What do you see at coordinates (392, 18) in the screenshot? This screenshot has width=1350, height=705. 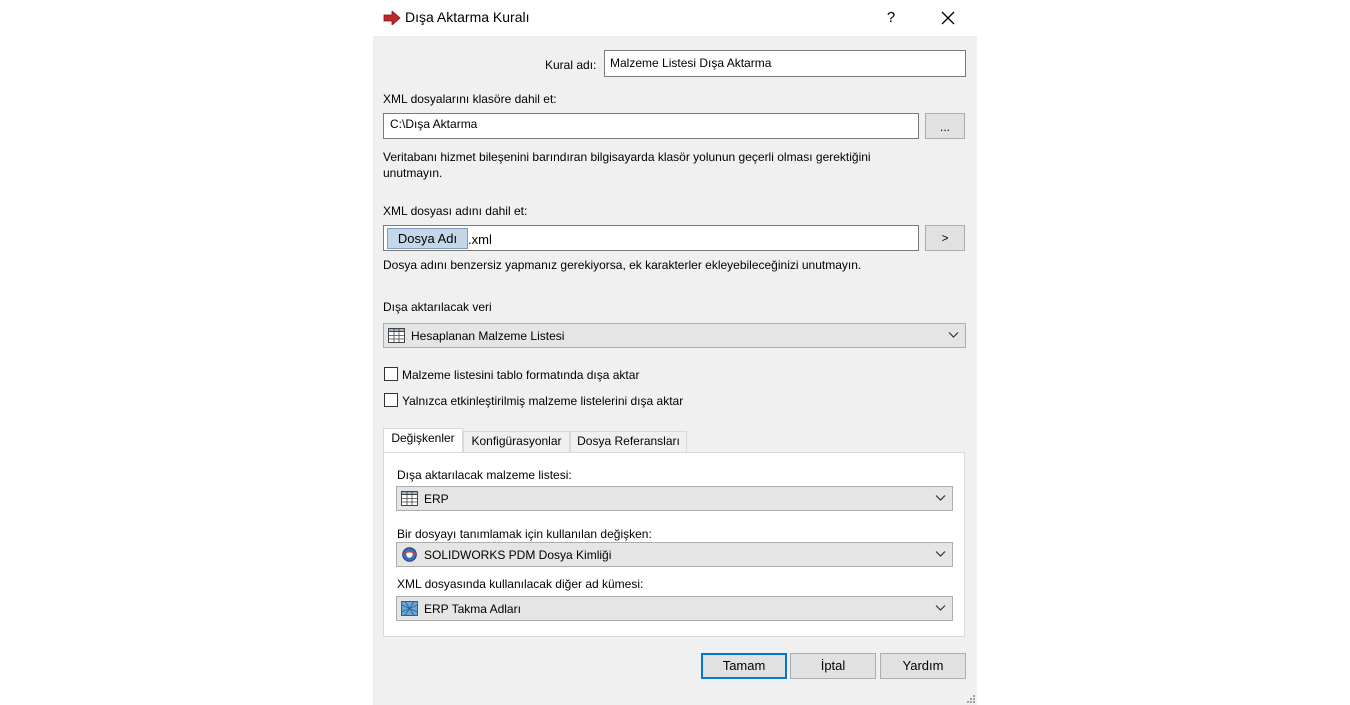 I see `export-arrow-icon` at bounding box center [392, 18].